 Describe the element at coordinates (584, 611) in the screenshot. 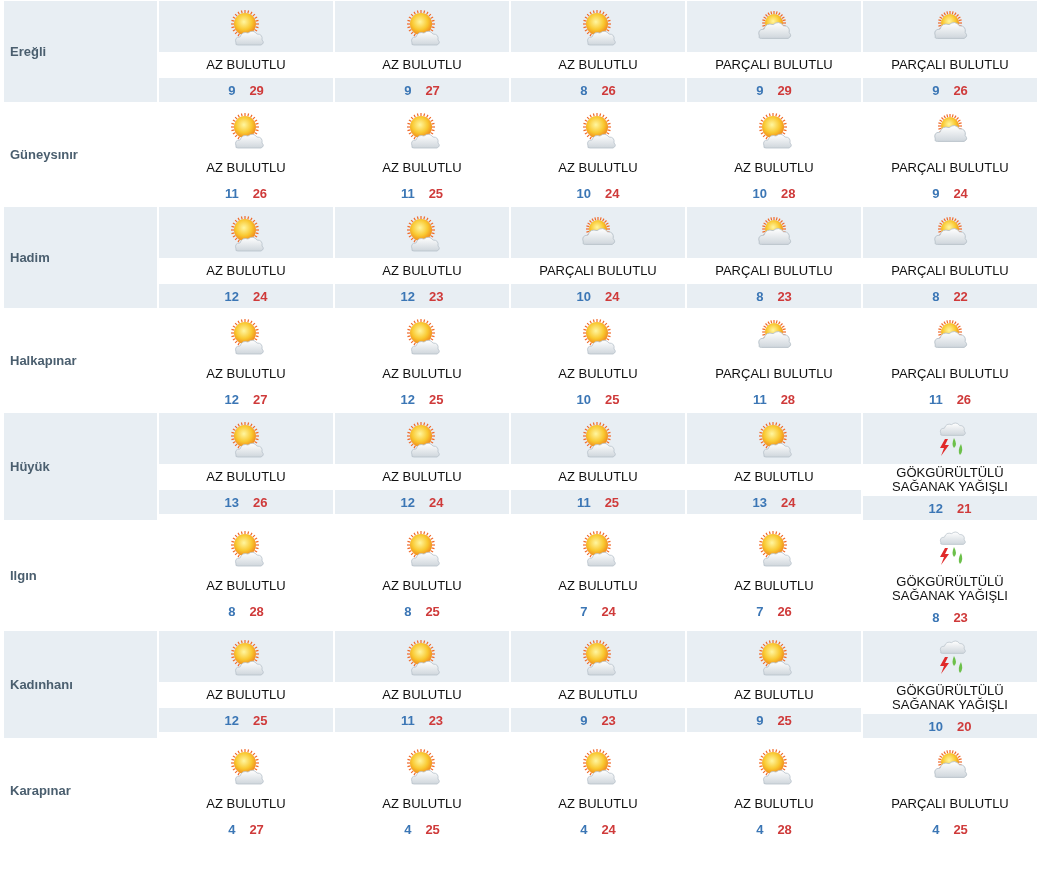

I see `low-temperature: 7` at that location.